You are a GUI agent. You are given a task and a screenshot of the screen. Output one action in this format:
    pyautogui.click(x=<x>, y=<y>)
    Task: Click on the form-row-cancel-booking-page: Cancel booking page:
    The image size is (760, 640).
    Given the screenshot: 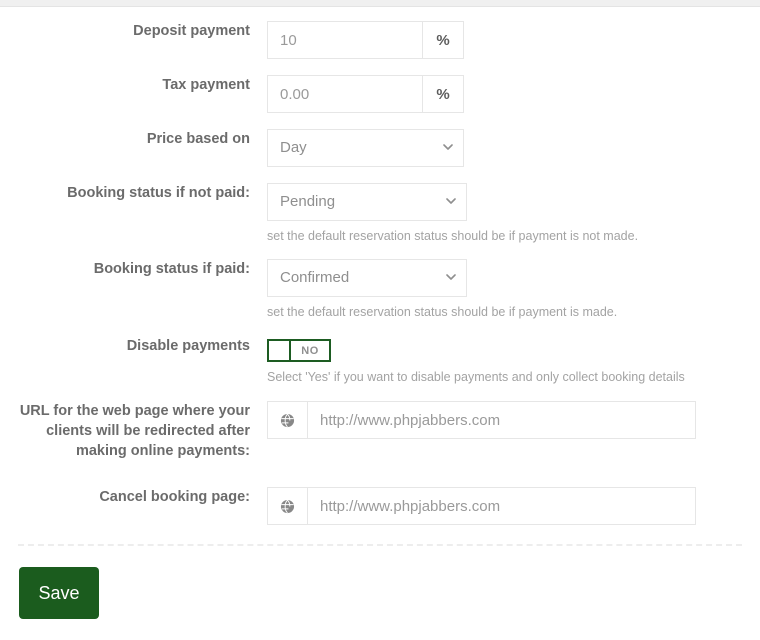 What is the action you would take?
    pyautogui.click(x=380, y=493)
    